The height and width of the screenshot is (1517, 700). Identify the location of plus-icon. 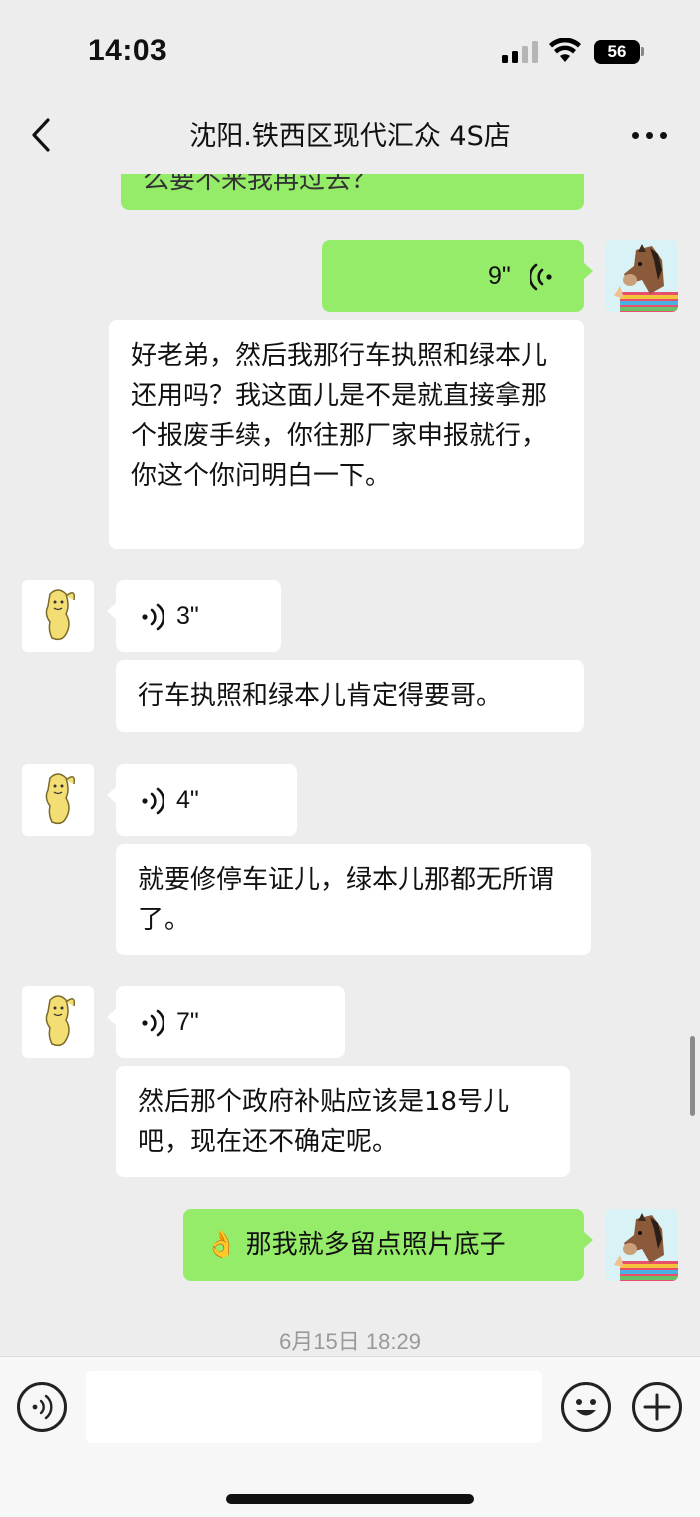
(657, 1407).